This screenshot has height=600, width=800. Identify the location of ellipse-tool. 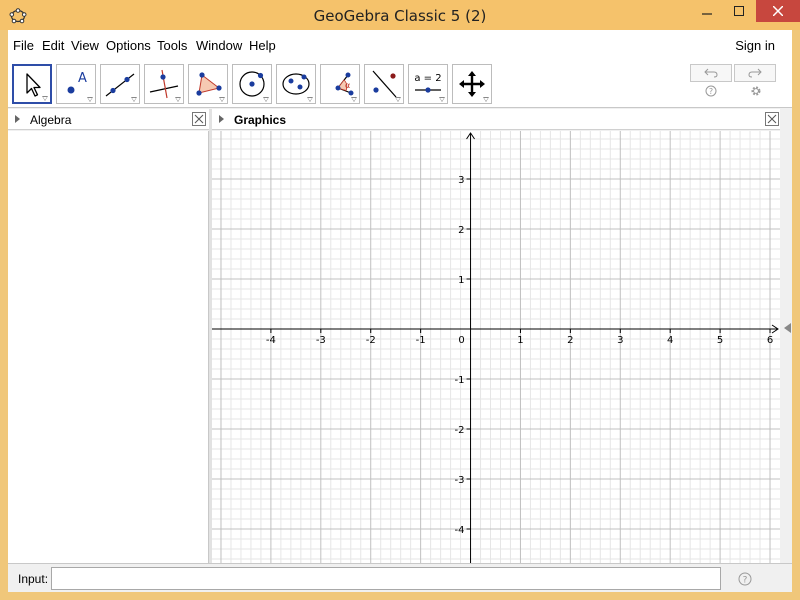
(296, 84).